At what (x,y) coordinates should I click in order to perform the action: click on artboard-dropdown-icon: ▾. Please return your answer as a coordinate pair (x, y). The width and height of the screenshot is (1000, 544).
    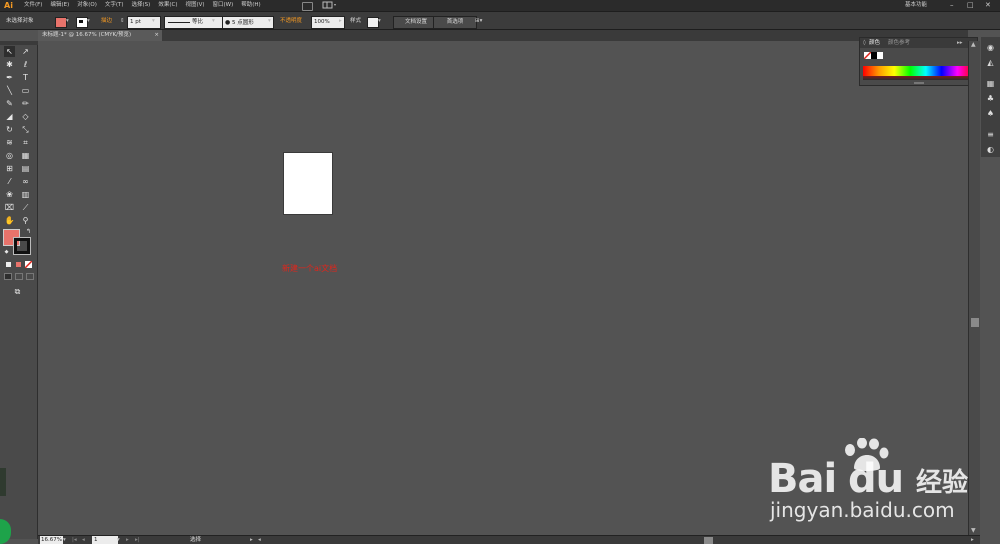
    Looking at the image, I should click on (118, 540).